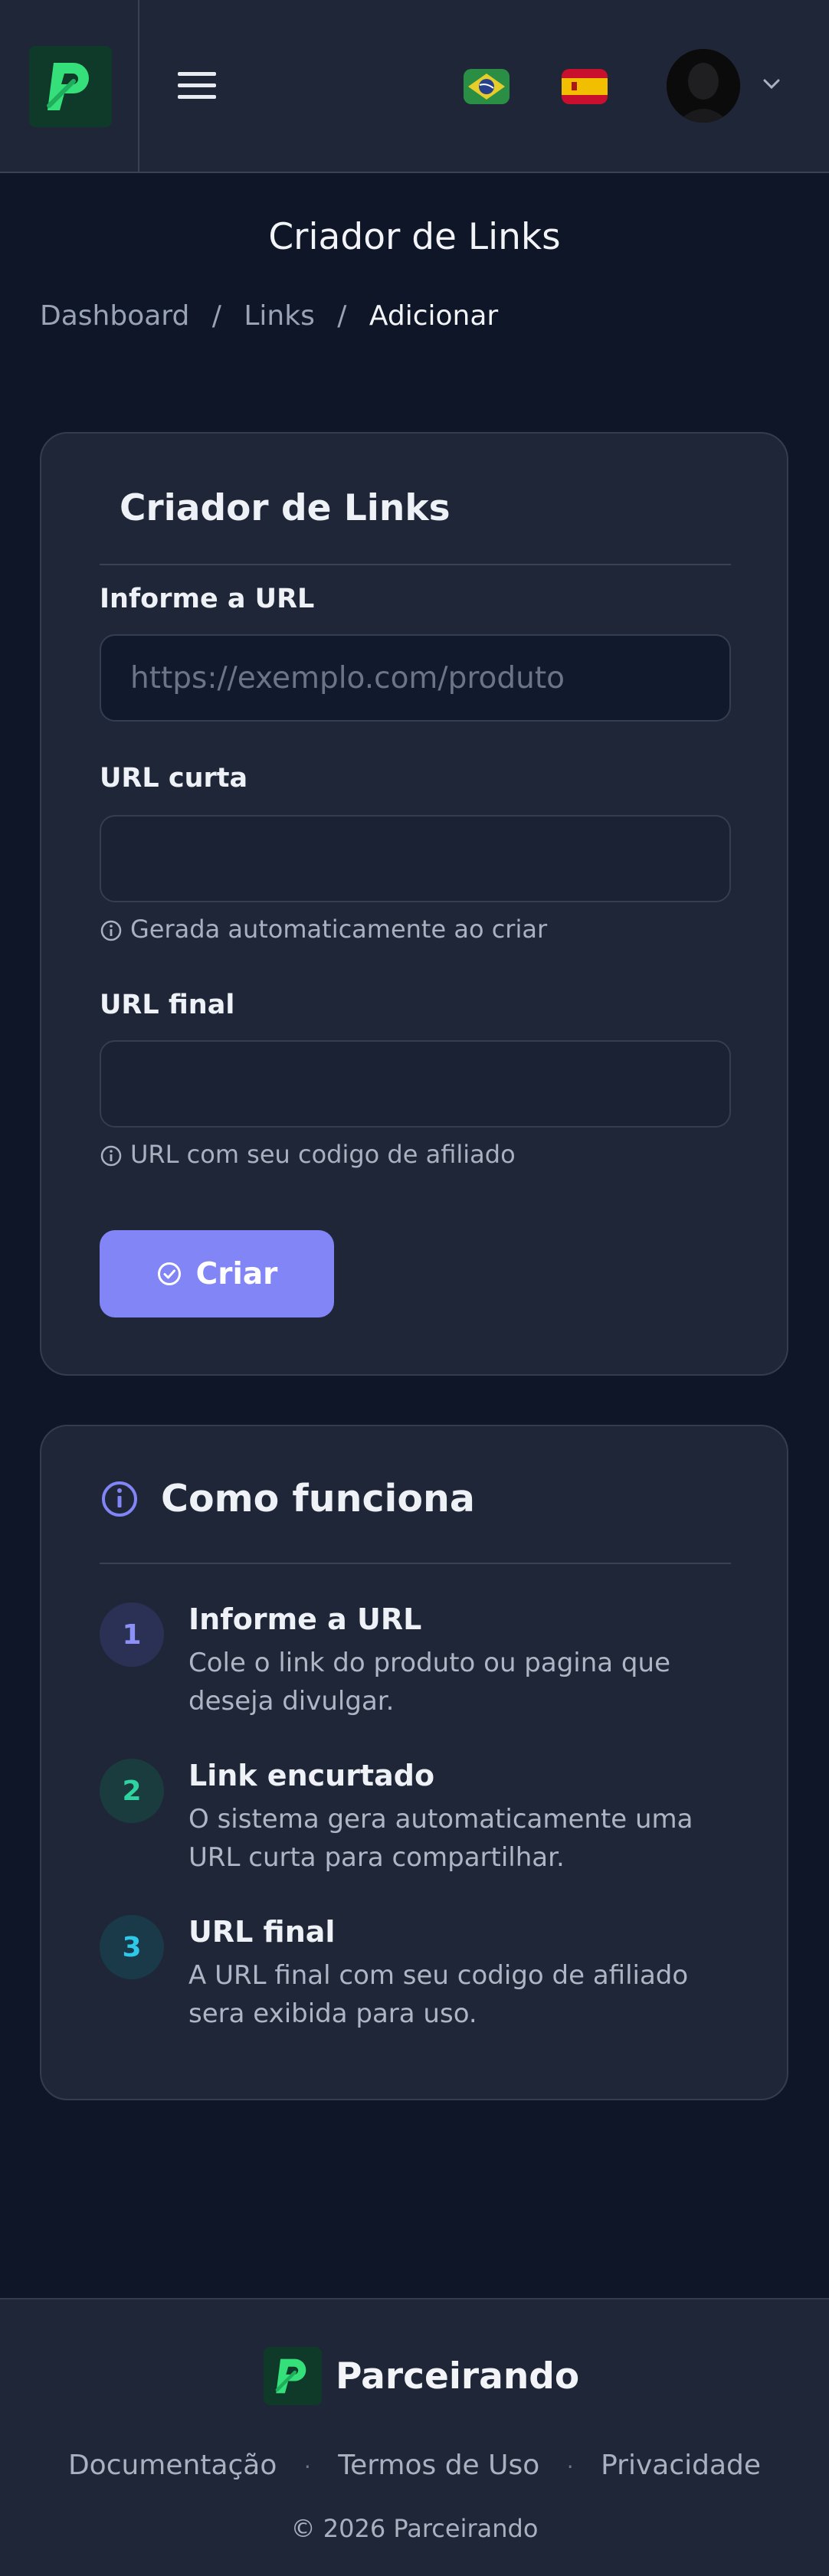 Image resolution: width=829 pixels, height=2576 pixels. I want to click on breadcrumb-links: Links, so click(279, 316).